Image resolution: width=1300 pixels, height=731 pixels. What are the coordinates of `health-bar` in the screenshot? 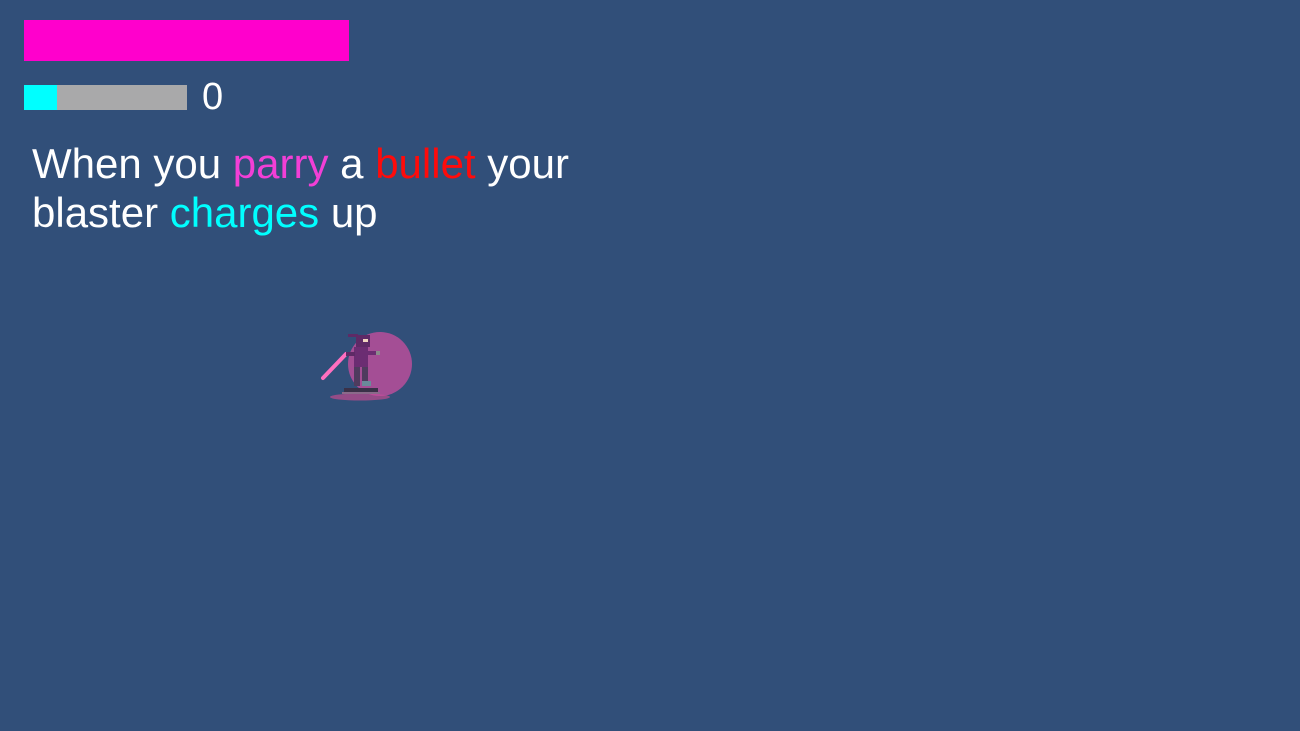 It's located at (186, 40).